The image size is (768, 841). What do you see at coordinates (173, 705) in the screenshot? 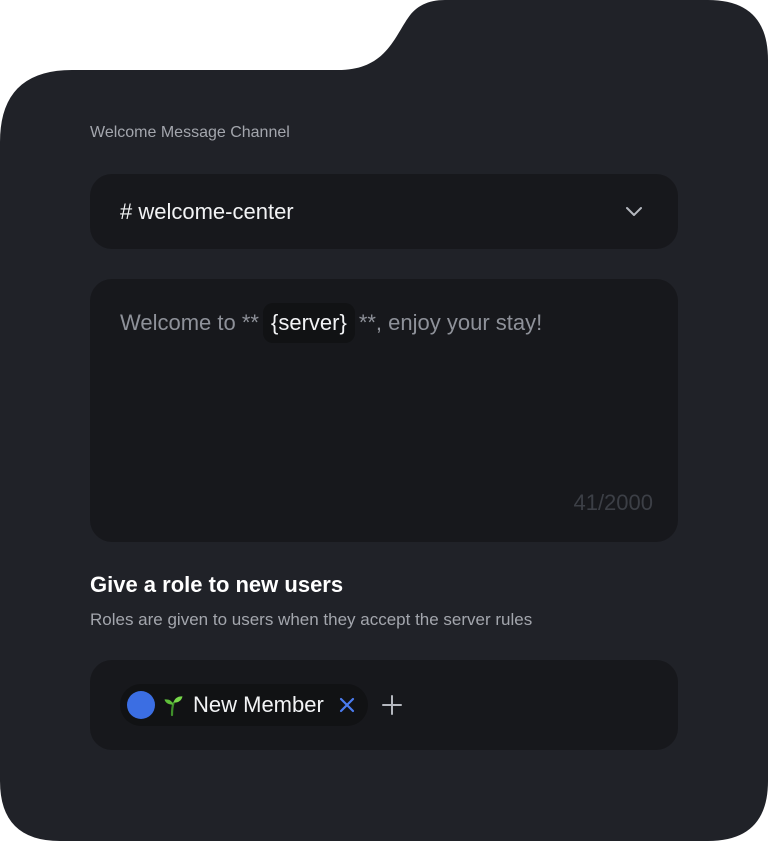
I see `seedling-icon` at bounding box center [173, 705].